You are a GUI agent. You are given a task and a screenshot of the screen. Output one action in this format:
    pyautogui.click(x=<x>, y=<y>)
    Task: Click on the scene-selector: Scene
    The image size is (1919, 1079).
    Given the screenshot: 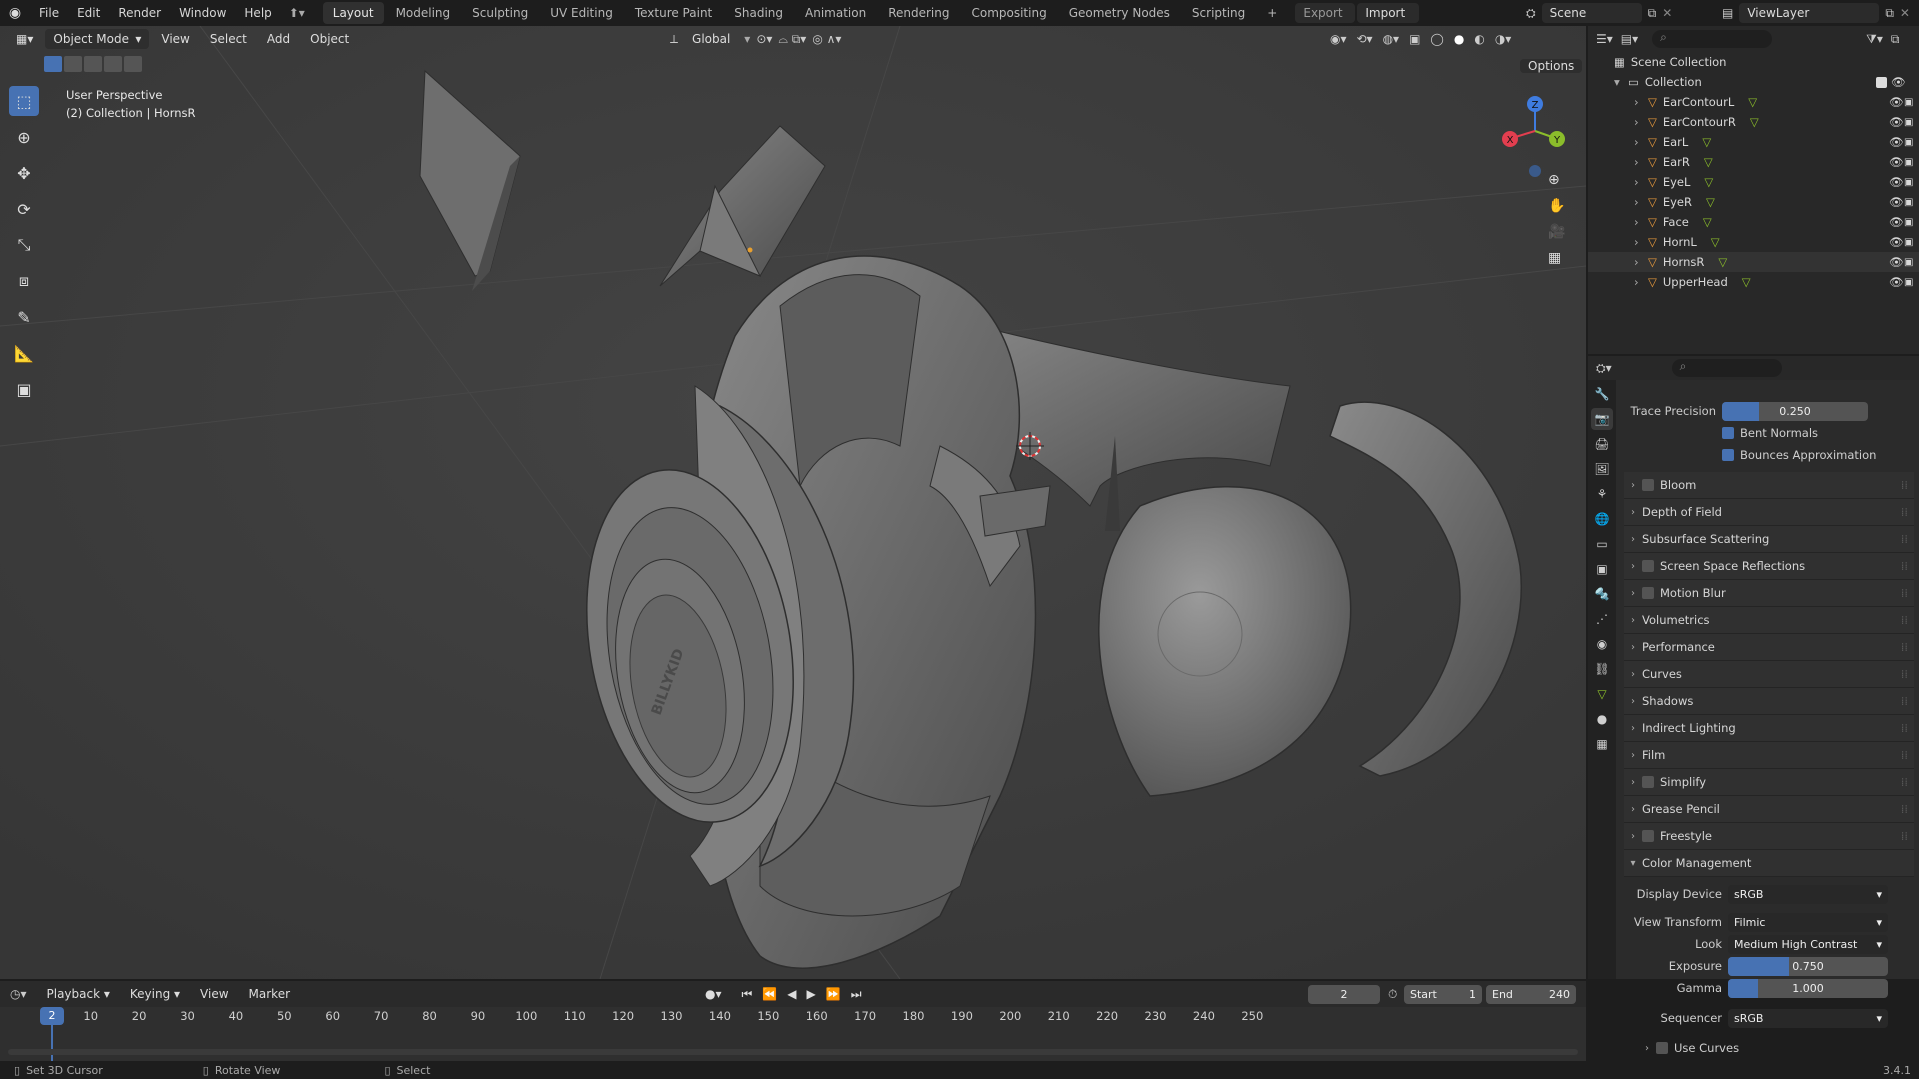 What is the action you would take?
    pyautogui.click(x=1591, y=13)
    